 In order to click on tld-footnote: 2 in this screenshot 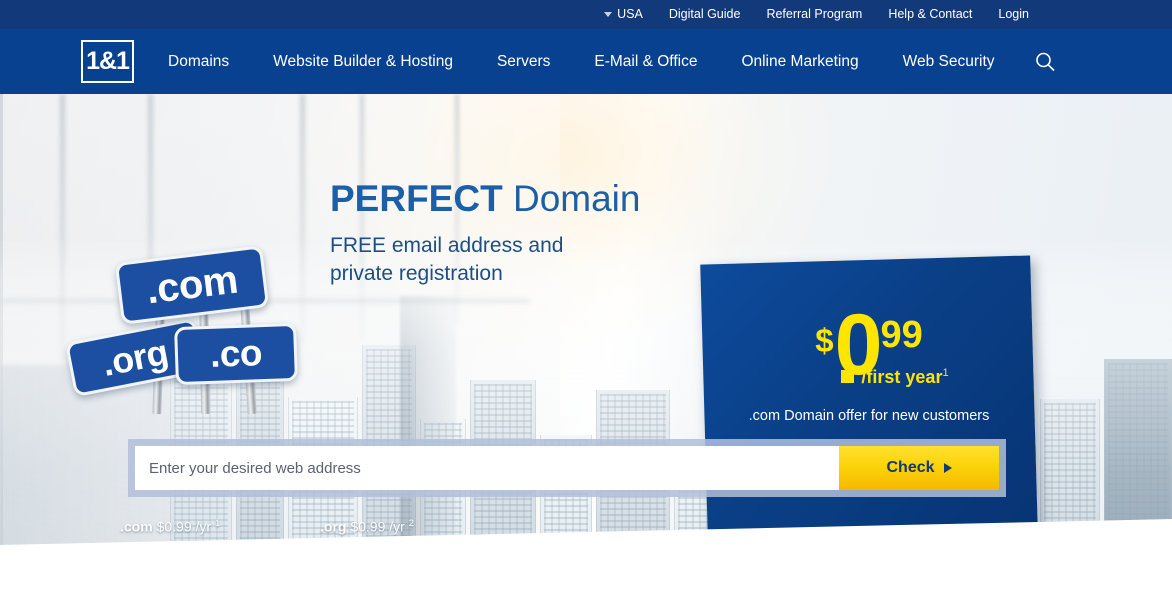, I will do `click(411, 523)`.